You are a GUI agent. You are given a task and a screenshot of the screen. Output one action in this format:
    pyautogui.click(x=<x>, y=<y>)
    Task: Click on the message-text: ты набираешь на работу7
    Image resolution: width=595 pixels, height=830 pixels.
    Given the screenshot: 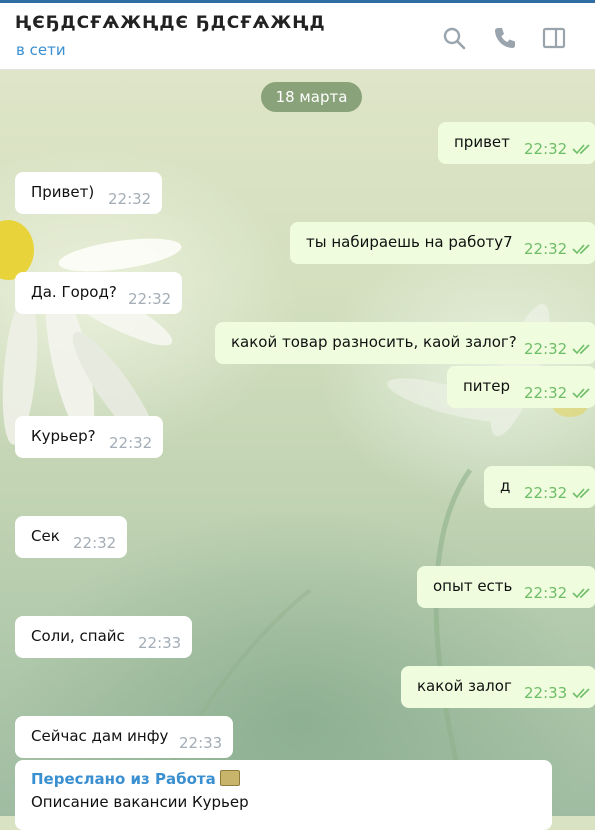 What is the action you would take?
    pyautogui.click(x=409, y=242)
    